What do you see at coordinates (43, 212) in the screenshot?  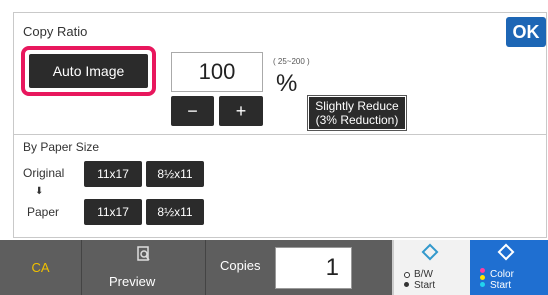 I see `paper-label: Paper` at bounding box center [43, 212].